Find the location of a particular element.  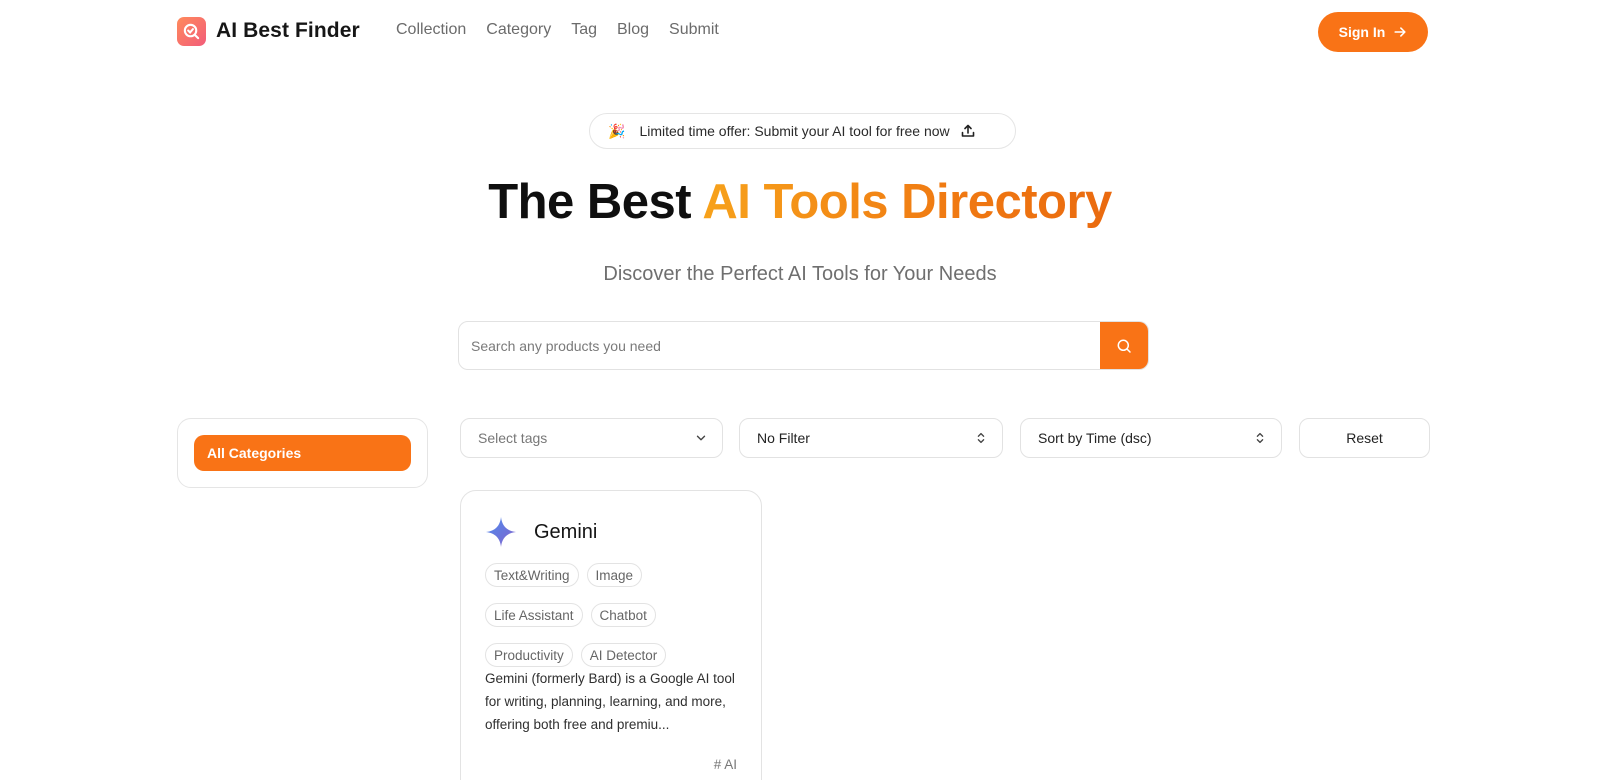

tag-chip: Text&Writing is located at coordinates (532, 575).